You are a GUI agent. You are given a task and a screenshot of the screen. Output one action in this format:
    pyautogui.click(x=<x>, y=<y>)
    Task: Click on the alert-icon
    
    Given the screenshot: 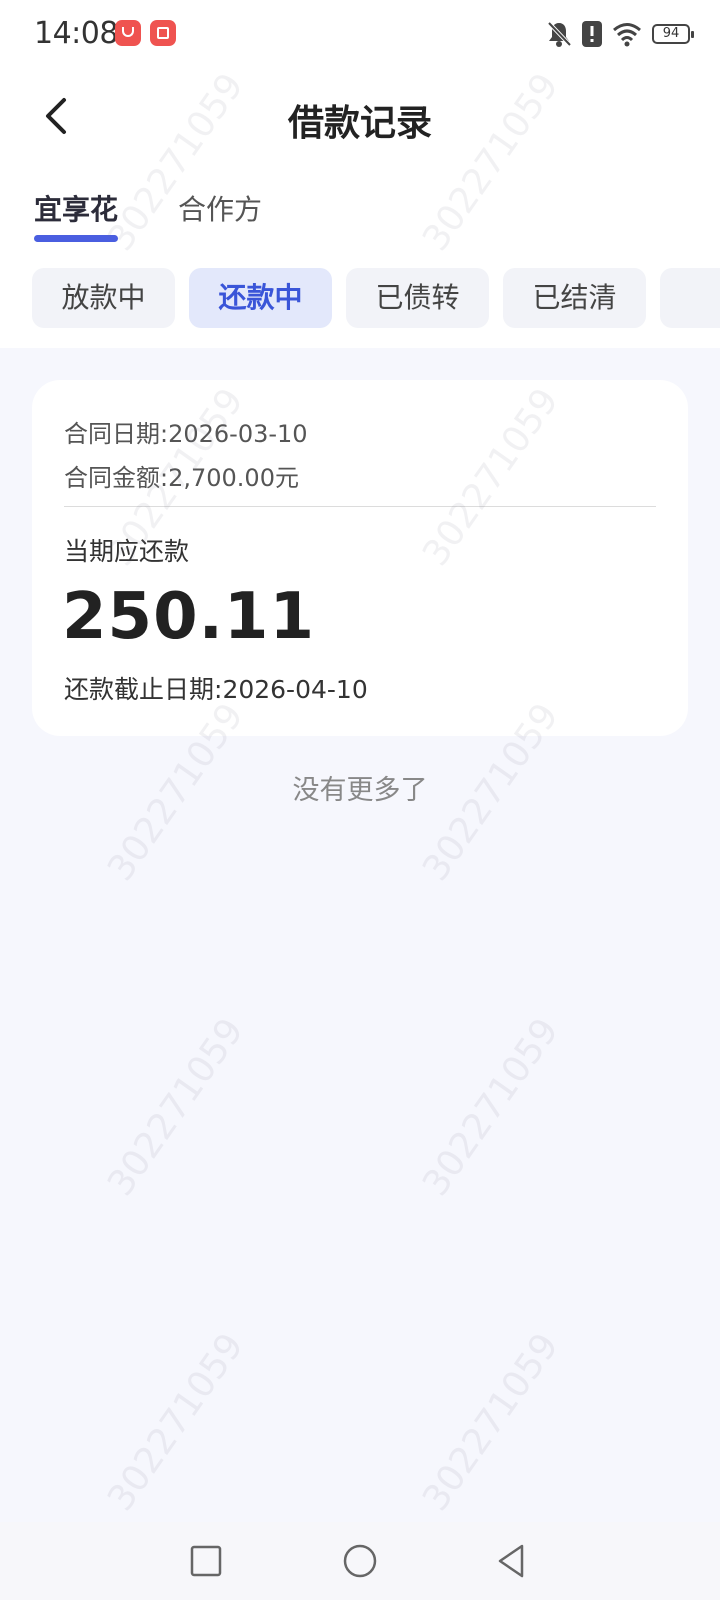 What is the action you would take?
    pyautogui.click(x=592, y=34)
    